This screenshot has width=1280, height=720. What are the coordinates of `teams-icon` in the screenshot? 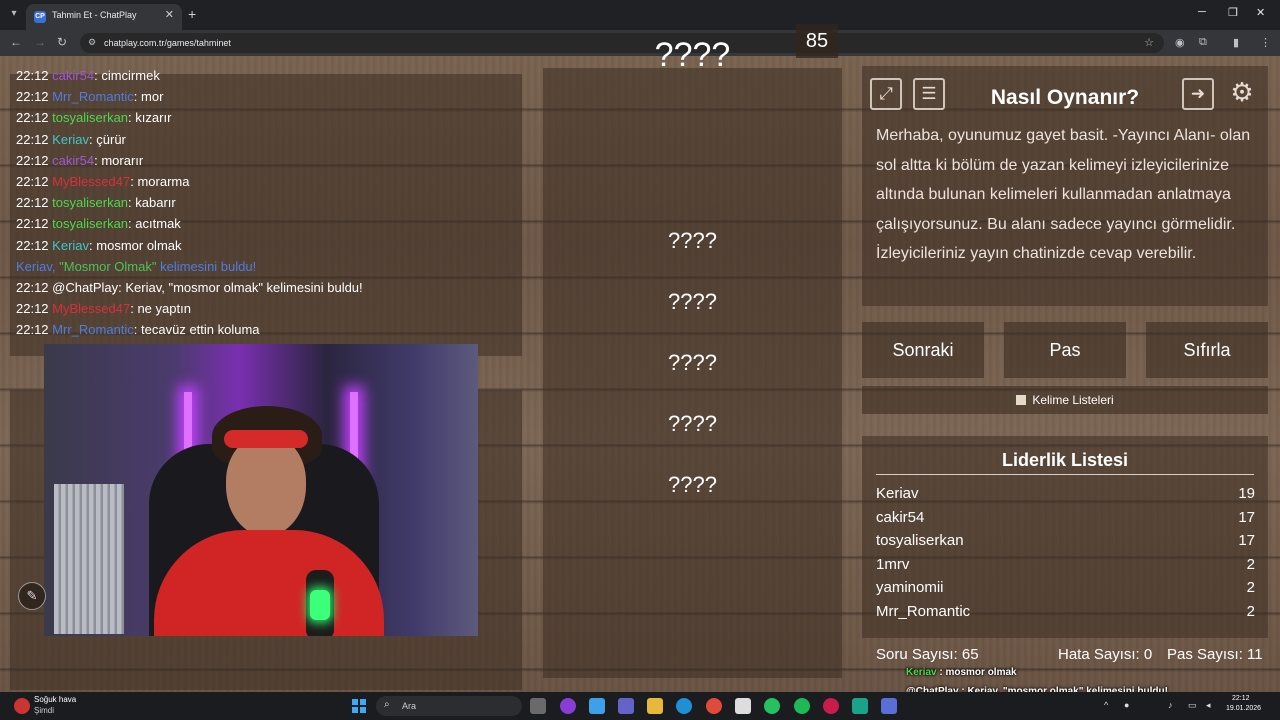 It's located at (626, 706).